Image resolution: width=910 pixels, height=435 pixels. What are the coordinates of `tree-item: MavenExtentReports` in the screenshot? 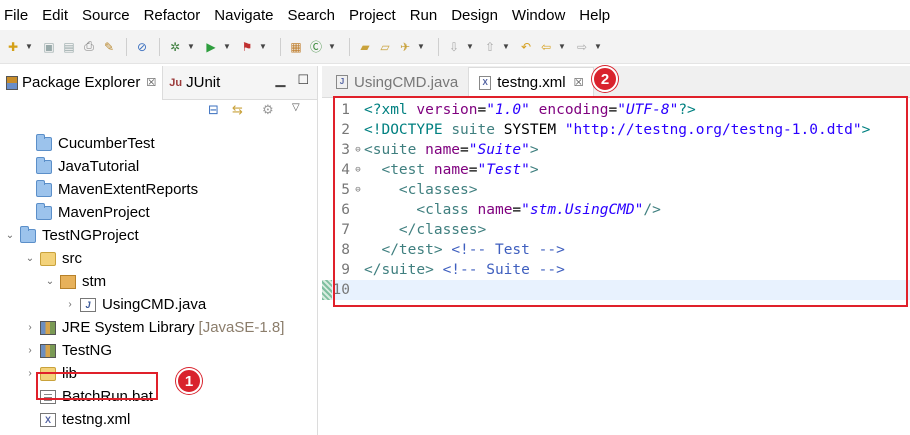 It's located at (109, 189).